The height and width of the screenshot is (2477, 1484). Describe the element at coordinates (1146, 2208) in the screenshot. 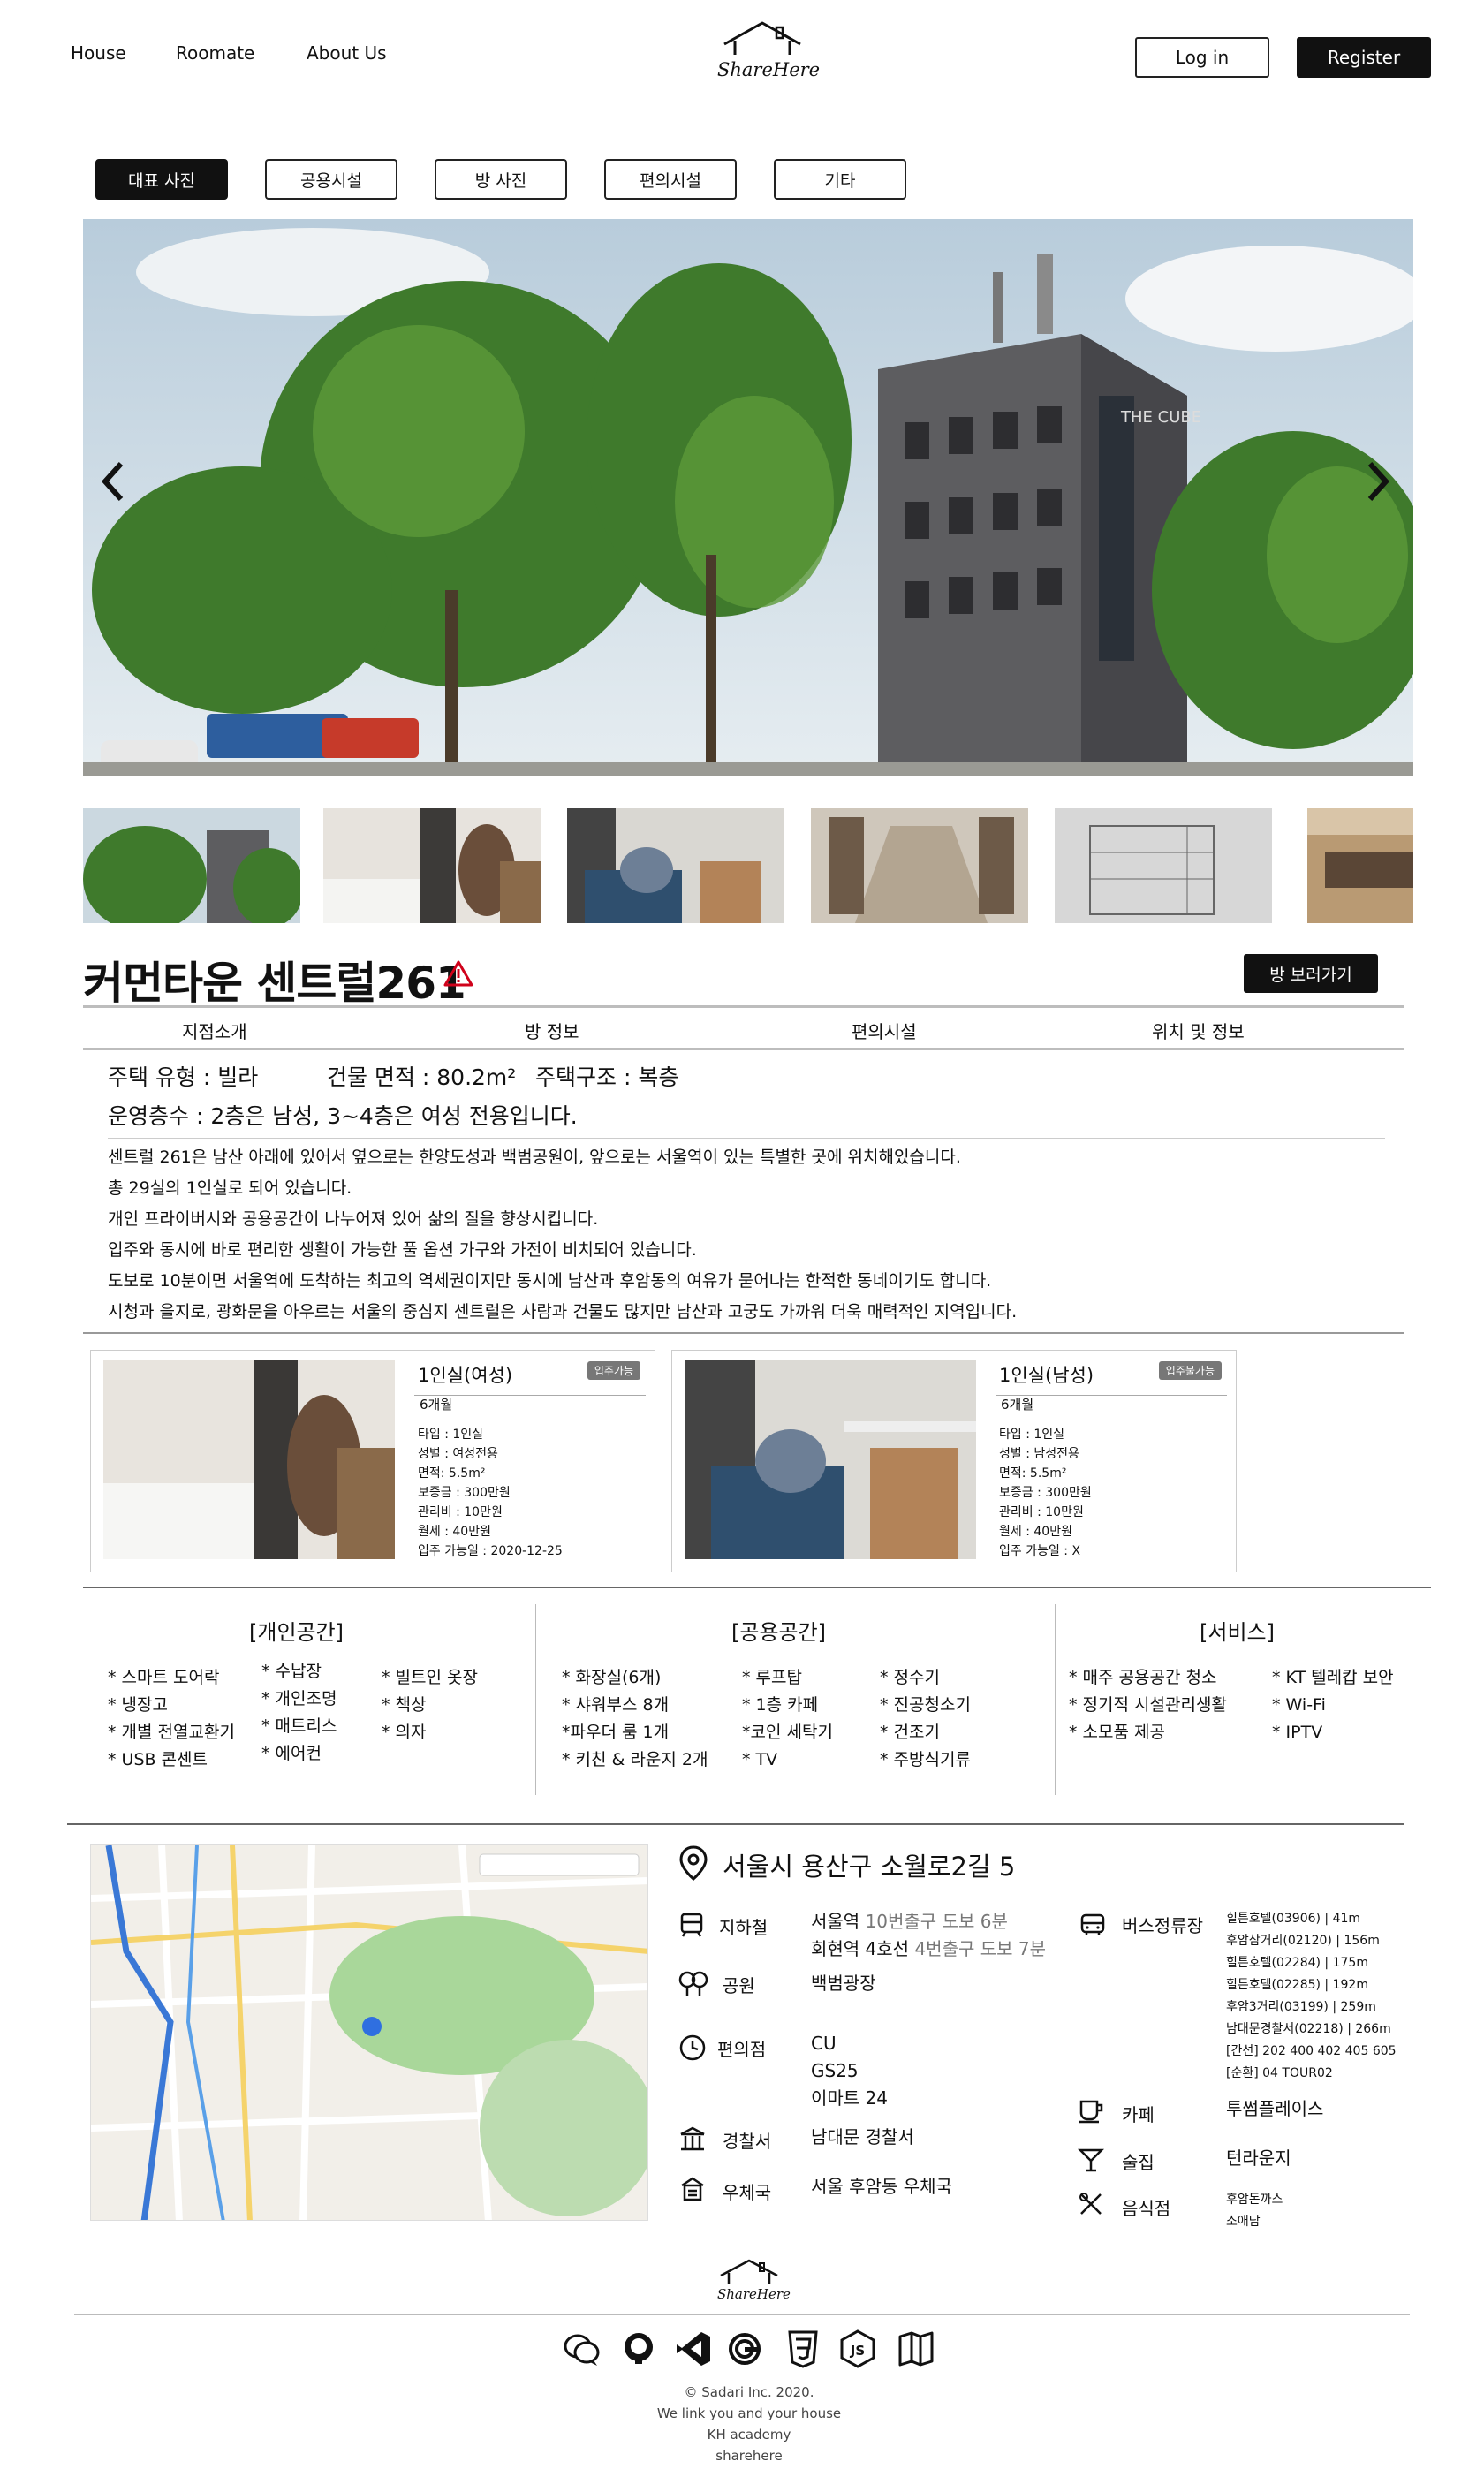

I see `food-label: 음식점` at that location.